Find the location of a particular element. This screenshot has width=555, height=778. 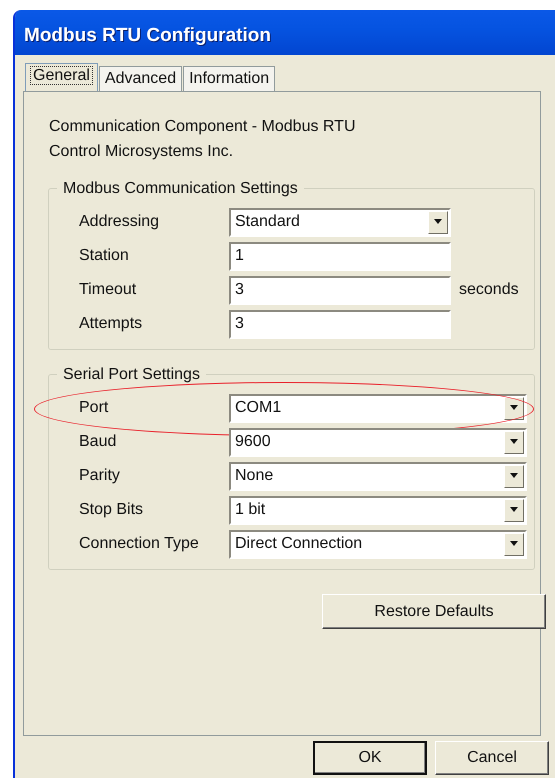

dropdown-field: 1 bit is located at coordinates (378, 510).